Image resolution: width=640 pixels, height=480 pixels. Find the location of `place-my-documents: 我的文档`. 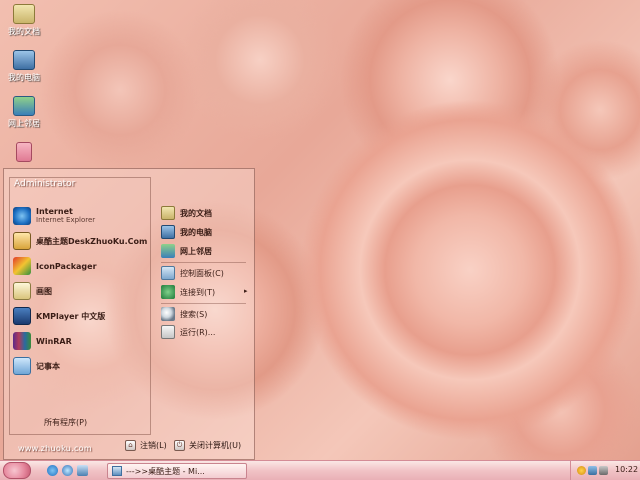

place-my-documents: 我的文档 is located at coordinates (186, 213).